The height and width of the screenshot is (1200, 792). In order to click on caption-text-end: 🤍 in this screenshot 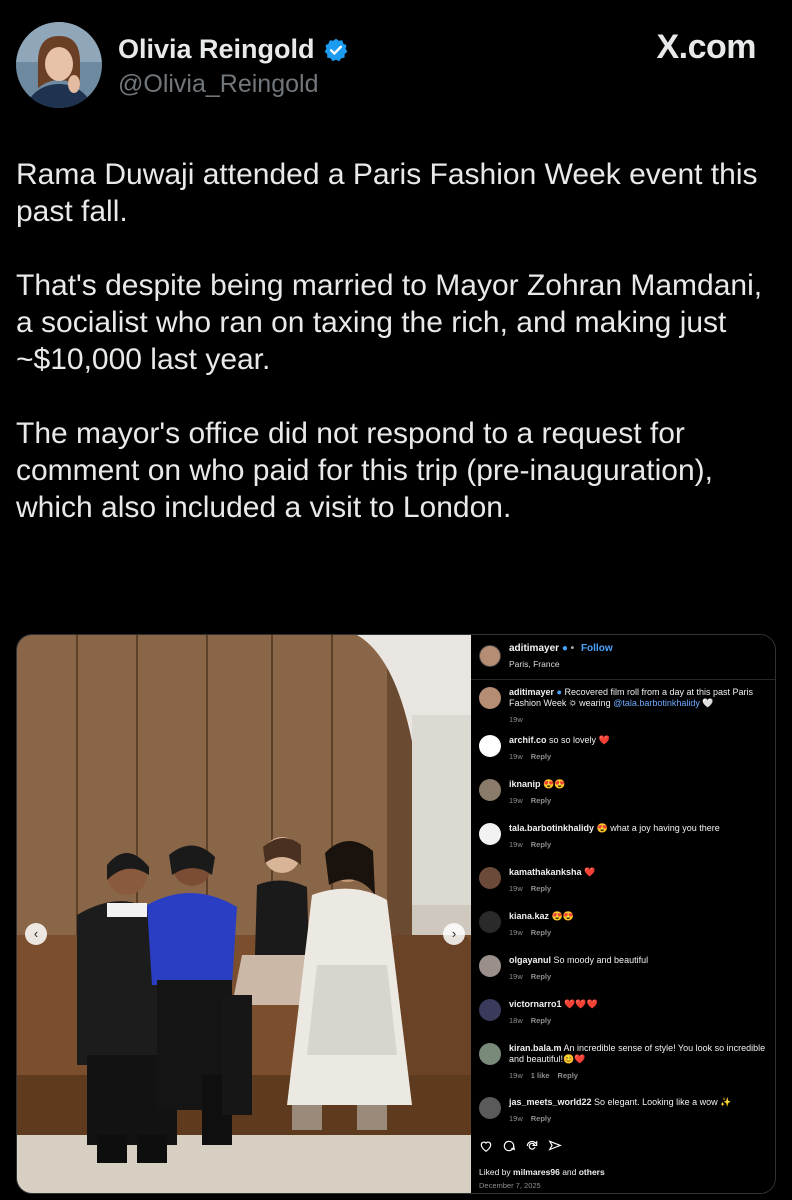, I will do `click(706, 703)`.